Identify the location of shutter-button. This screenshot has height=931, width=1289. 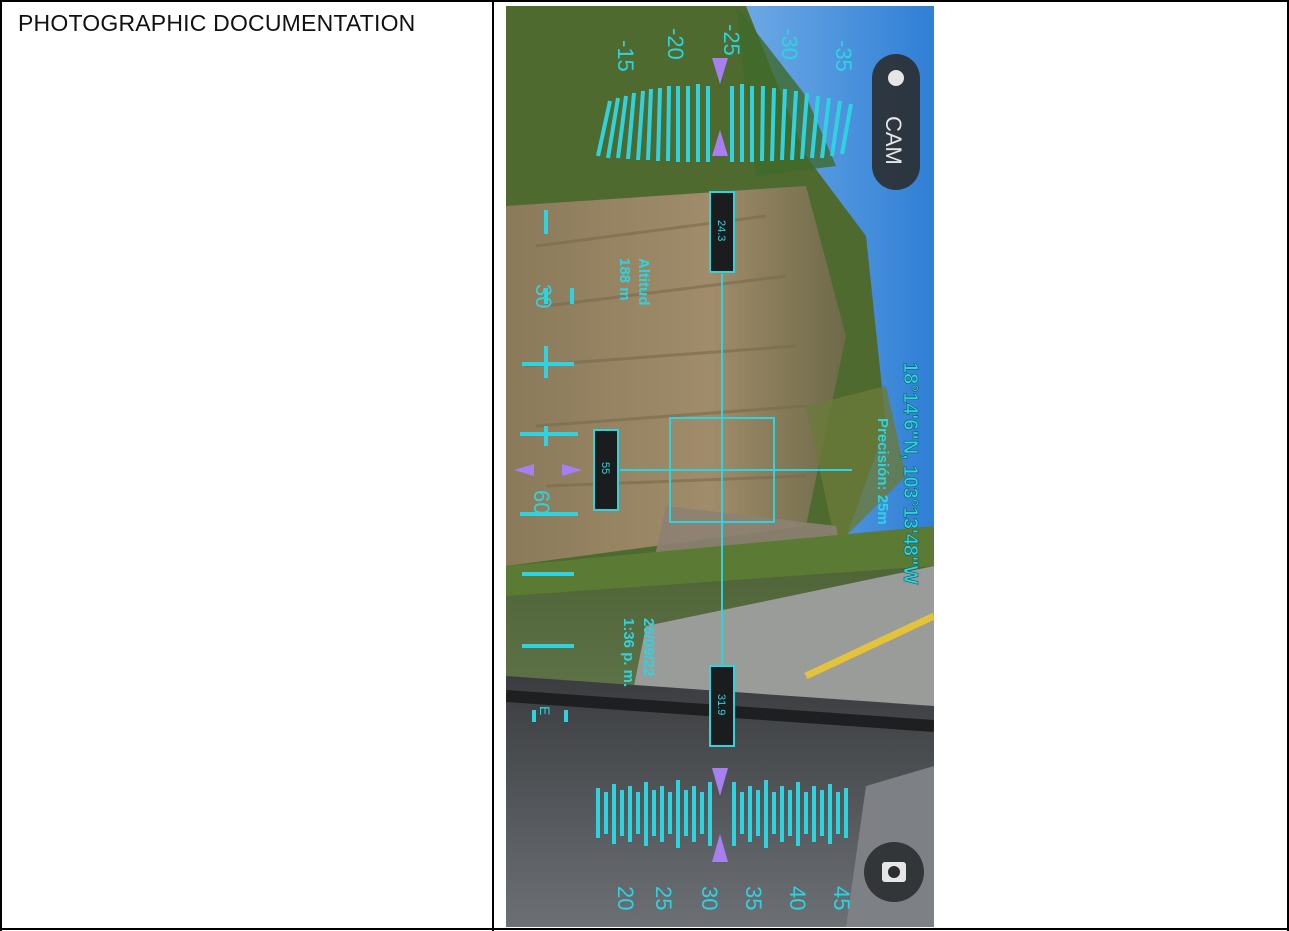
(894, 872).